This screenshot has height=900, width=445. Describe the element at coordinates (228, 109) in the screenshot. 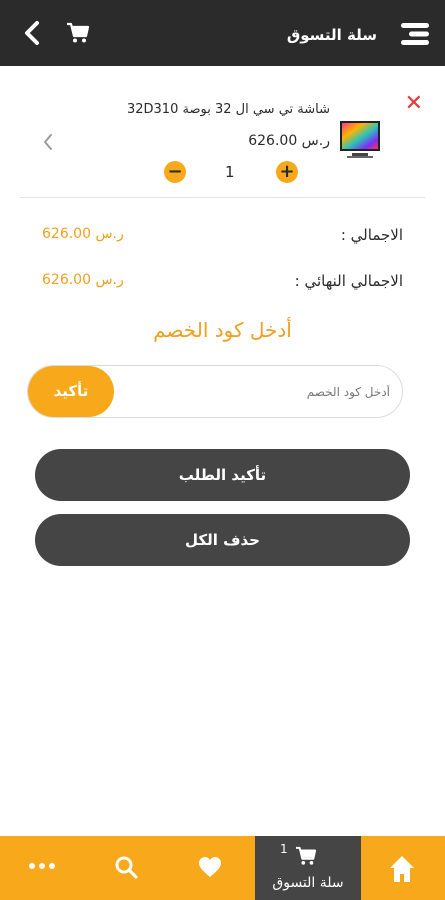

I see `product-name: شاشة تي سي ال 32 بوصة 32D310` at that location.